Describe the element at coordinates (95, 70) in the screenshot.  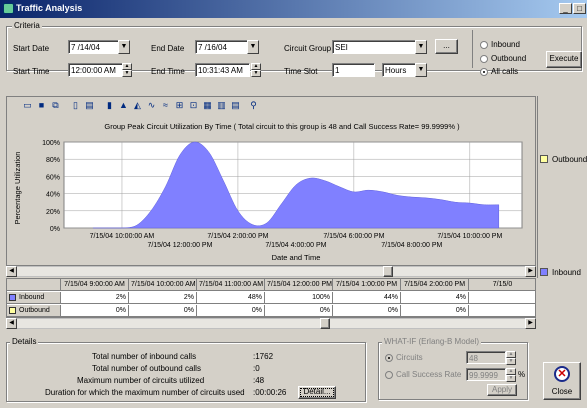
I see `start-time-field: 12:00:00 AM` at that location.